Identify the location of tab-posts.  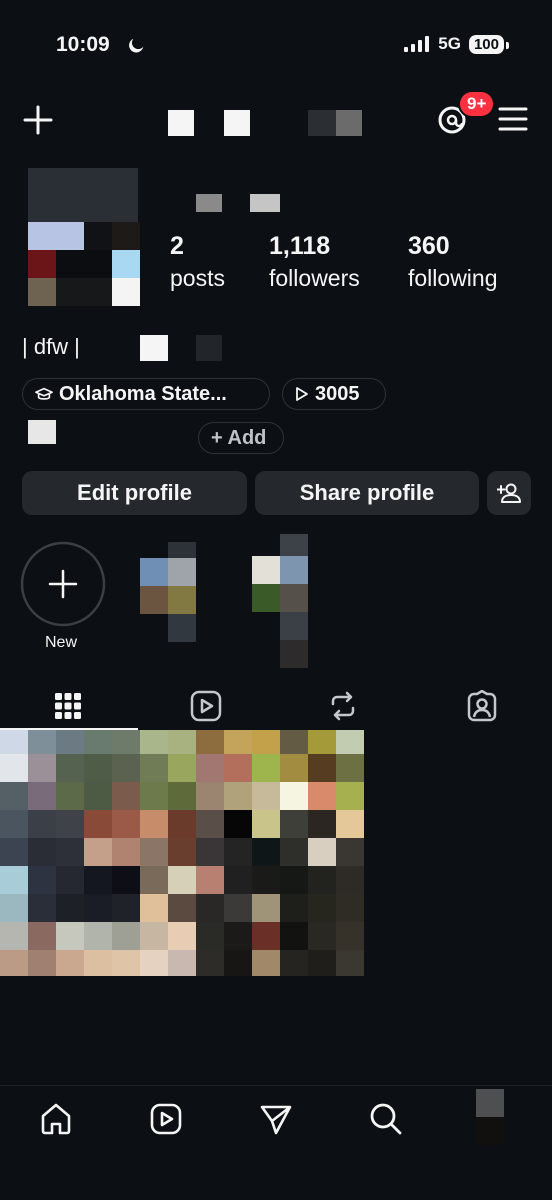
(68, 706).